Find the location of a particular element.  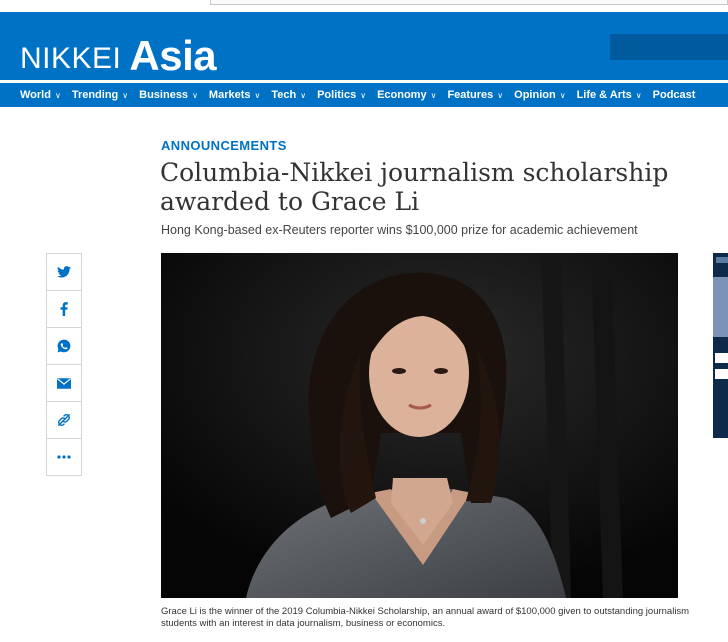

share-bar is located at coordinates (64, 364).